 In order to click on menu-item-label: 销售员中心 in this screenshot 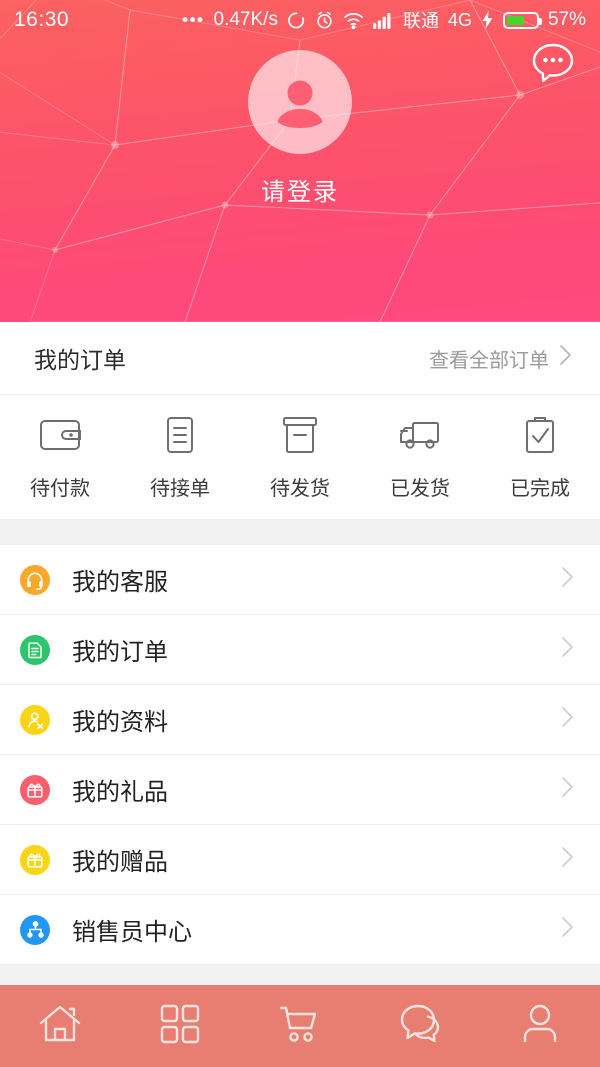, I will do `click(132, 932)`.